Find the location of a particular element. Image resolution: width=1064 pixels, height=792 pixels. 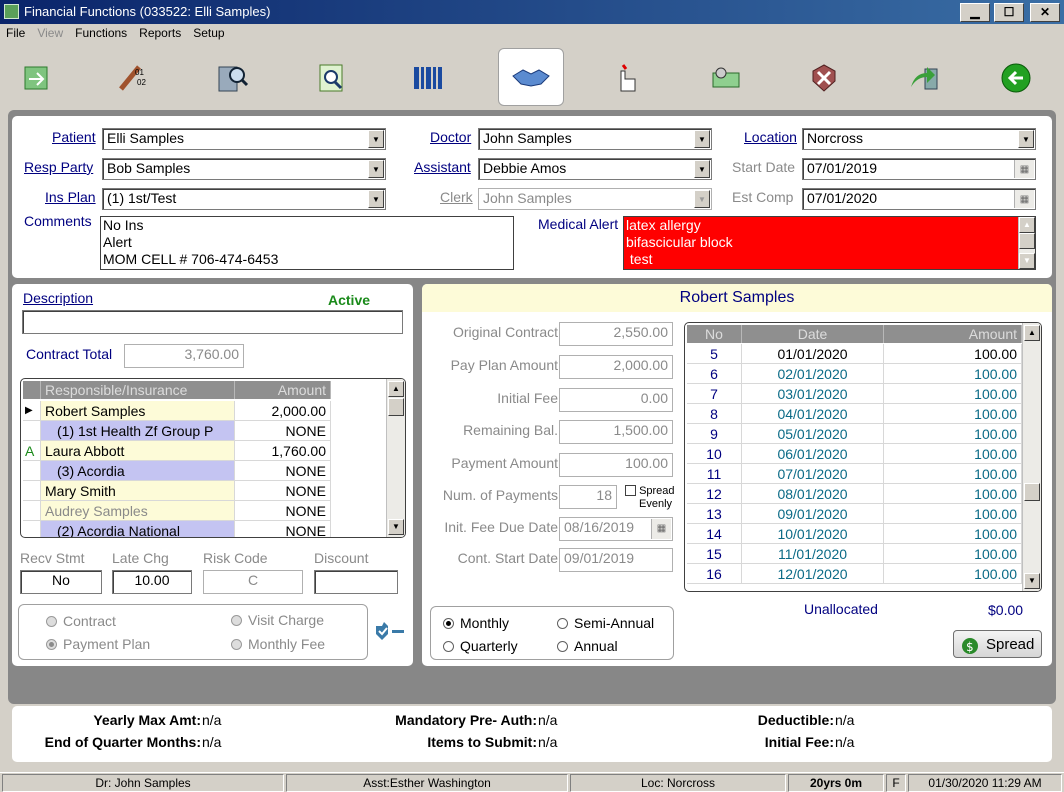

table-row: (1) 1st Health Zf Group P NONE is located at coordinates (179, 431).